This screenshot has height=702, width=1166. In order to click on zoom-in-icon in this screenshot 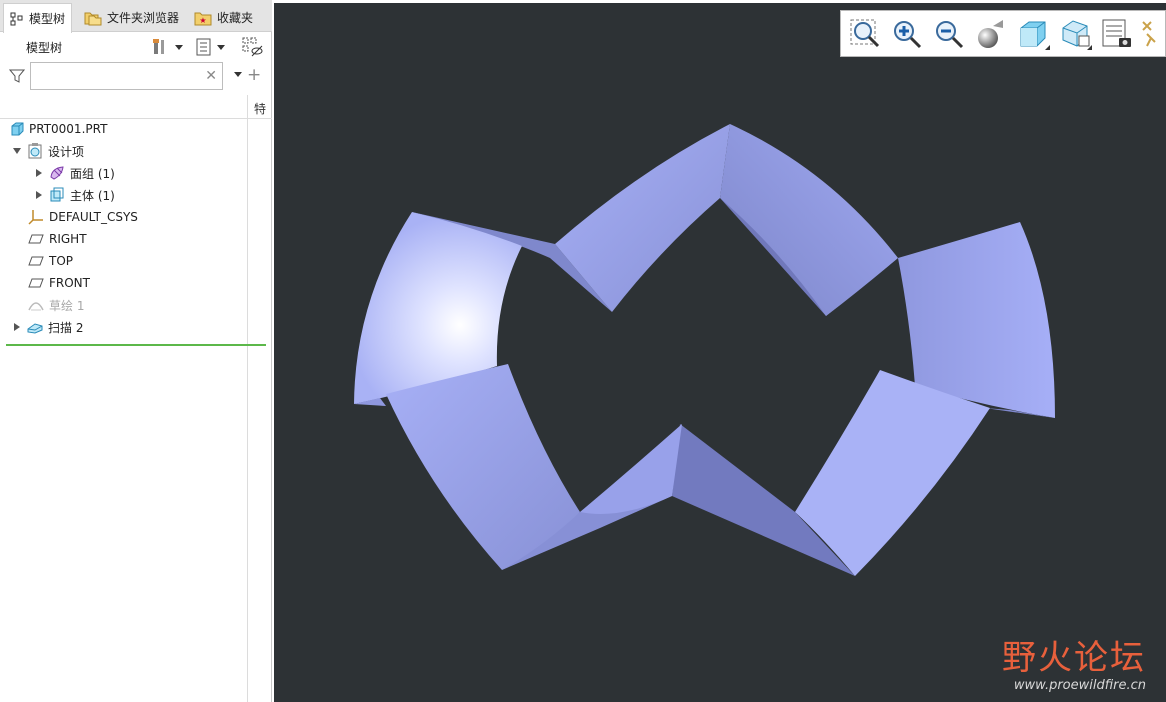, I will do `click(908, 34)`.